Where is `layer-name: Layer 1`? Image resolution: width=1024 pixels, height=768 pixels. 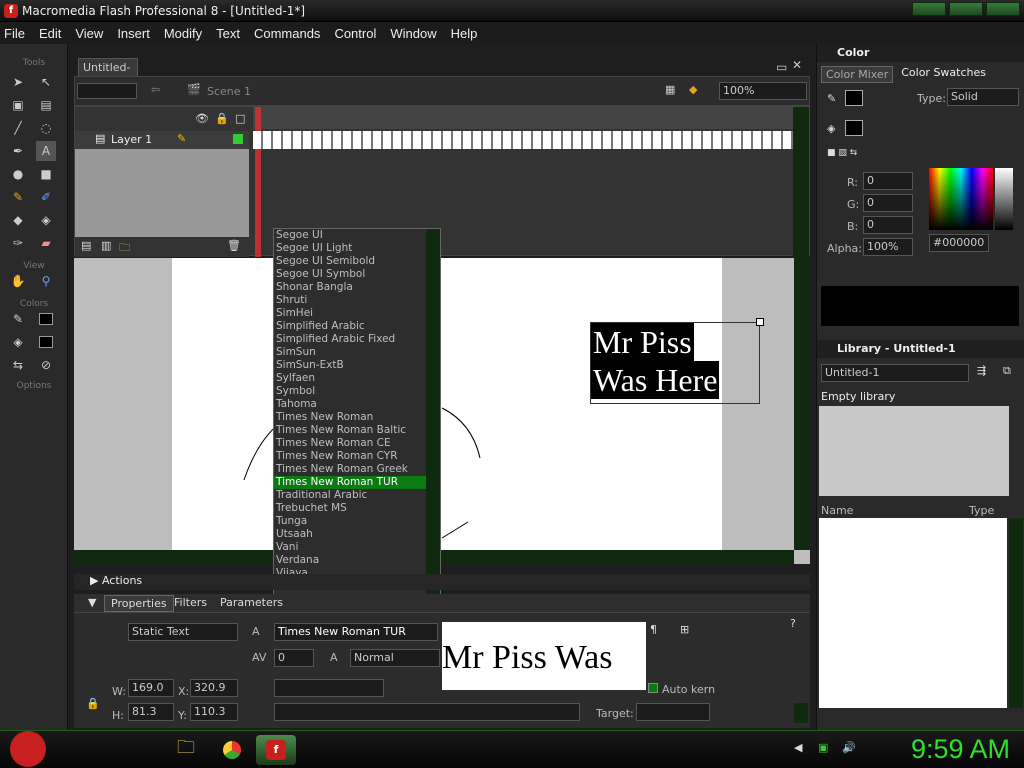
layer-name: Layer 1 is located at coordinates (131, 139).